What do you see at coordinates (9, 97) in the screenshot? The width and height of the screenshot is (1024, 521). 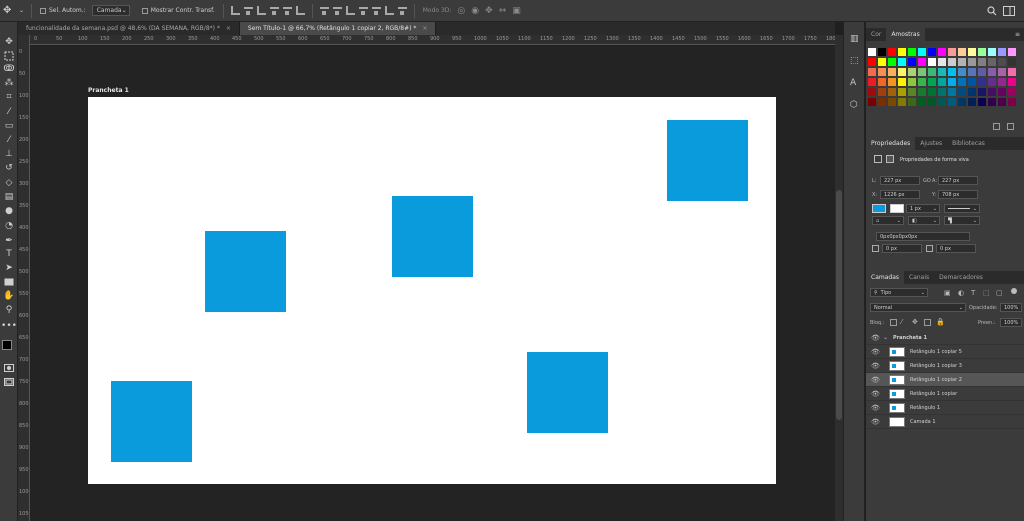 I see `crop-tool-icon: ⌗` at bounding box center [9, 97].